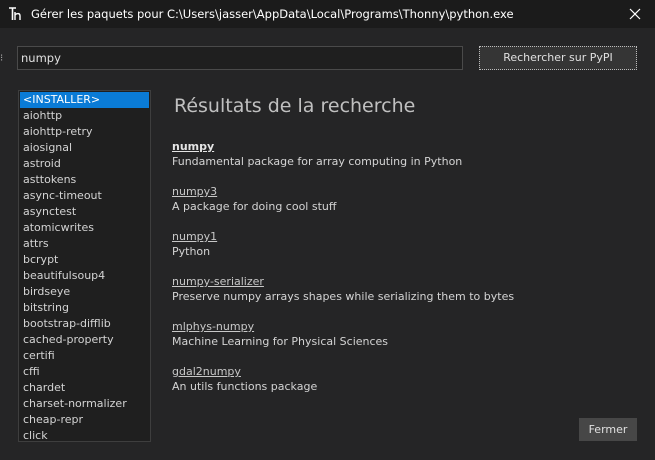 The width and height of the screenshot is (655, 460). What do you see at coordinates (407, 252) in the screenshot?
I see `search-result: numpy1 Python` at bounding box center [407, 252].